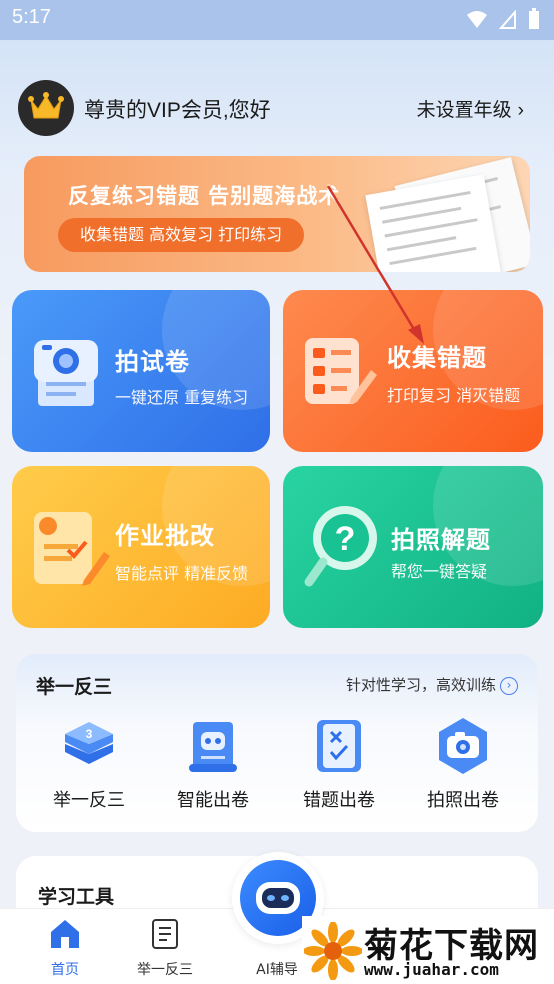 The width and height of the screenshot is (554, 984). Describe the element at coordinates (165, 970) in the screenshot. I see `tab-practice-label: 举一反三` at that location.